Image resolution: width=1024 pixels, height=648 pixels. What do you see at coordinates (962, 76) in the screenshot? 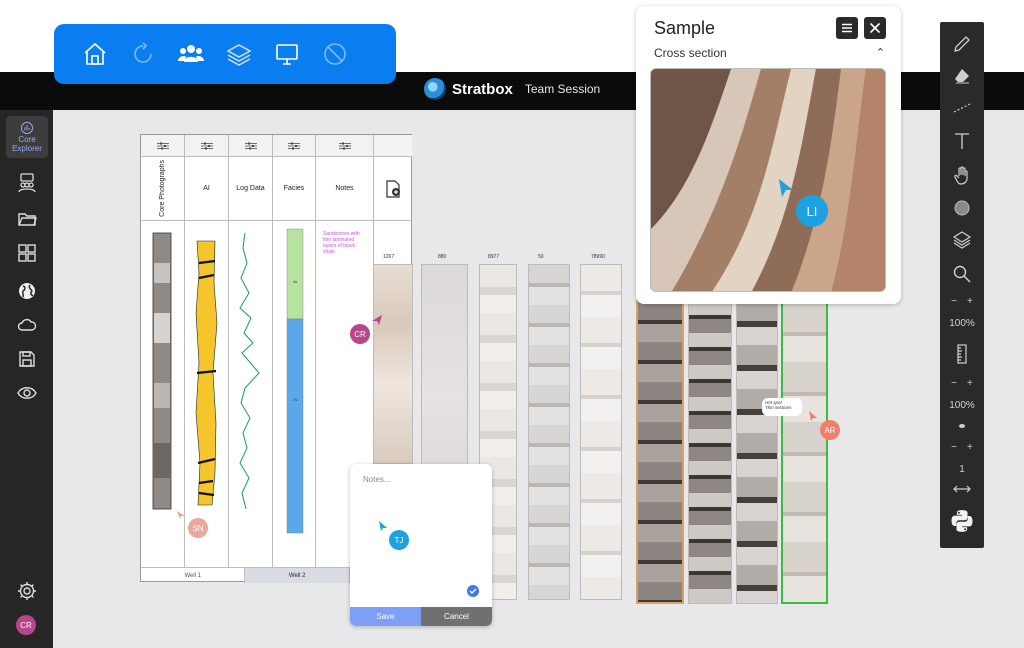
I see `eraser-tool` at bounding box center [962, 76].